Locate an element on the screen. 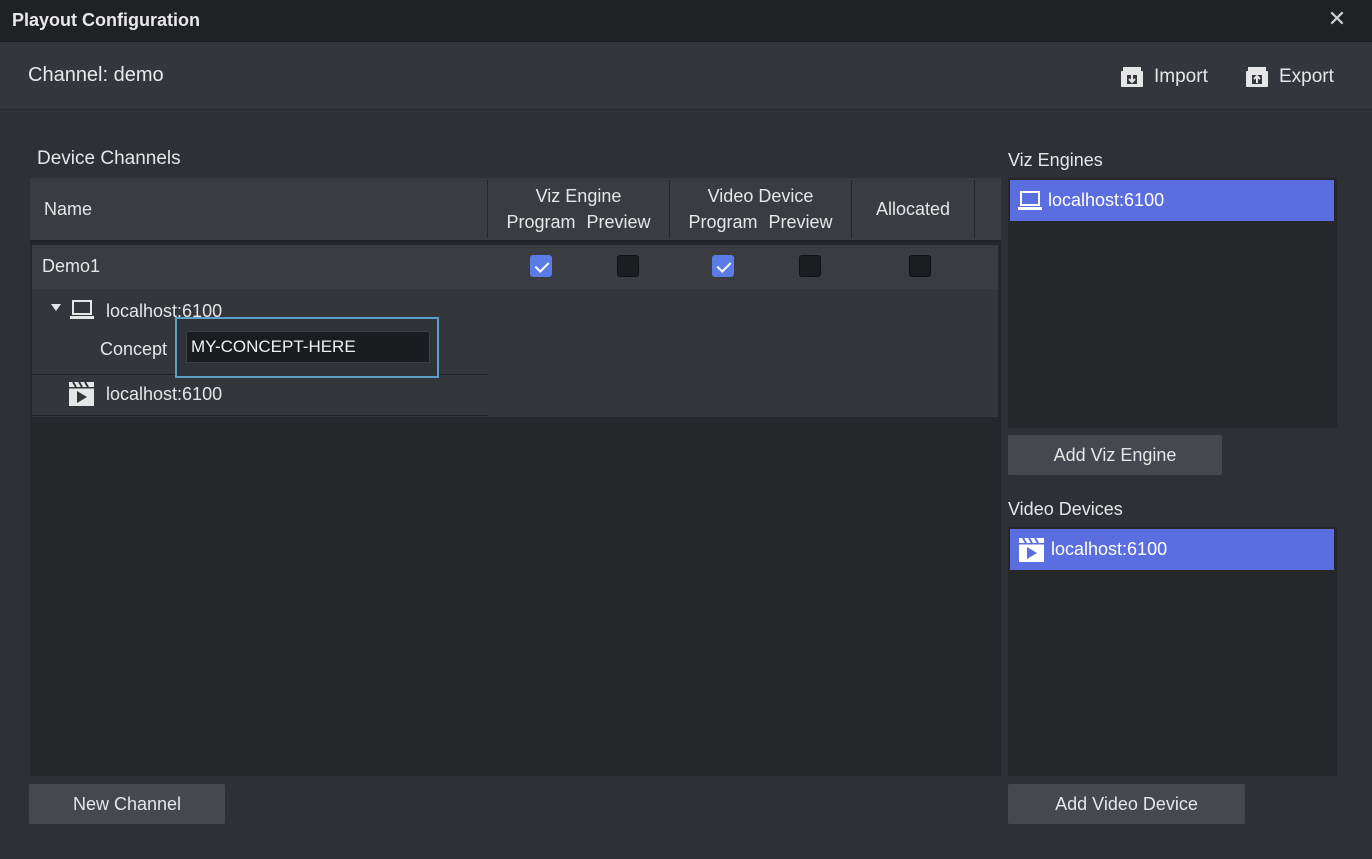  import-button: Import is located at coordinates (1164, 77).